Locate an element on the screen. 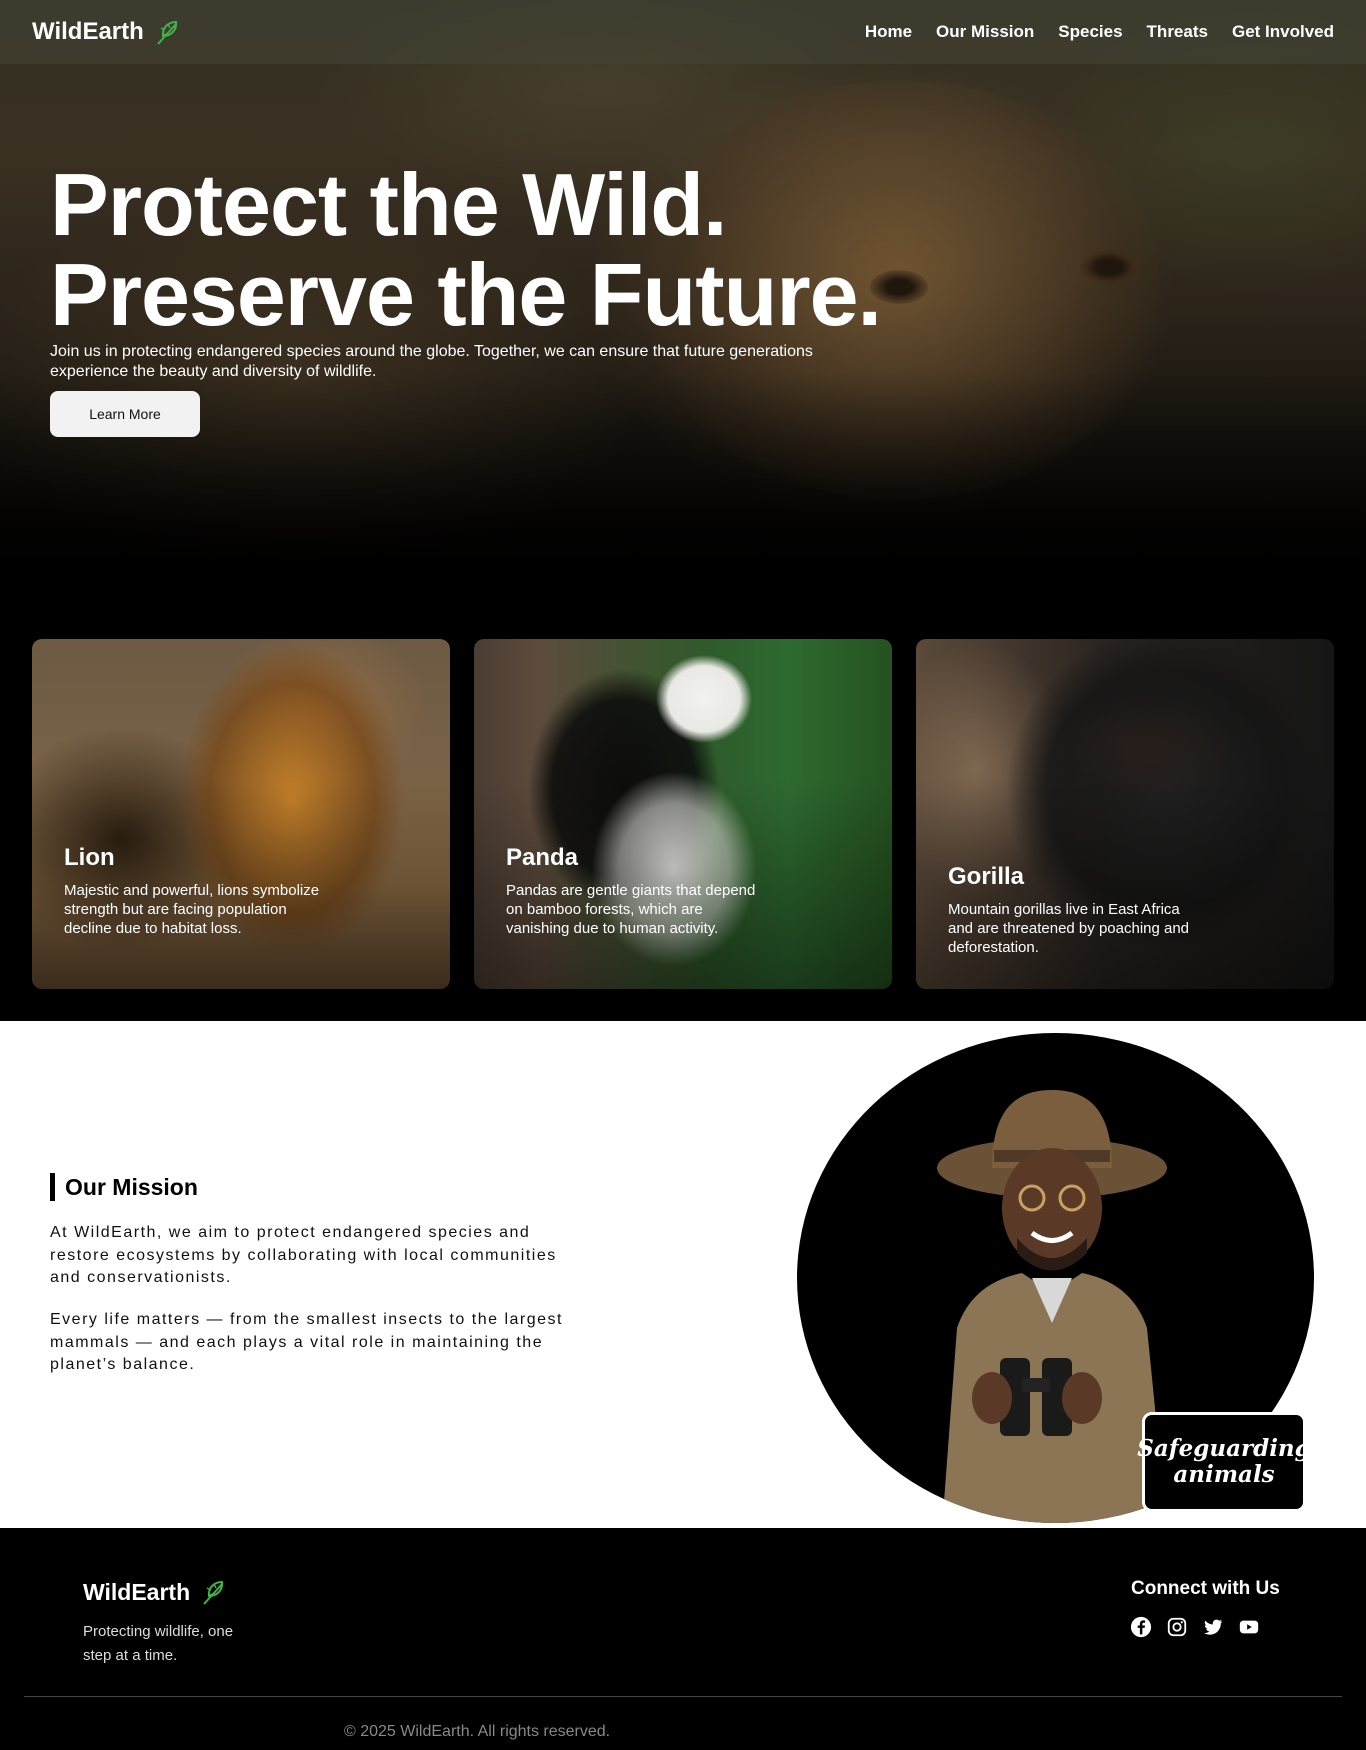 Image resolution: width=1366 pixels, height=1750 pixels. facebook-icon is located at coordinates (1141, 1627).